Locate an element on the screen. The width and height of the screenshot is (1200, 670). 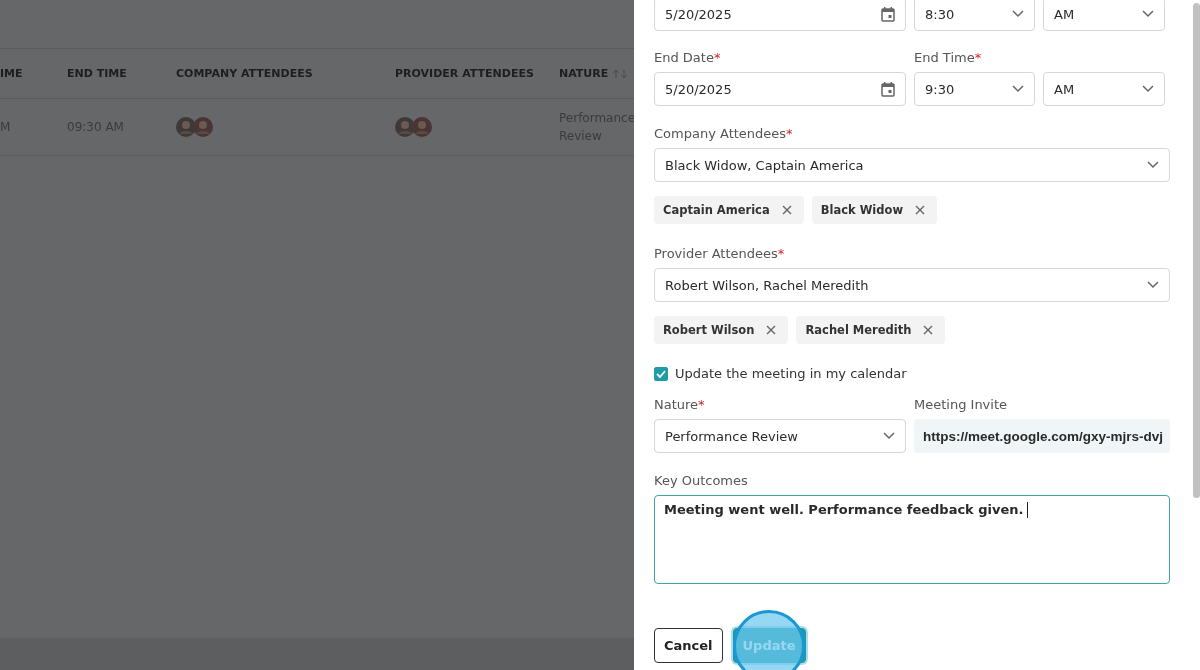
field-label: Company Attendees* is located at coordinates (723, 134).